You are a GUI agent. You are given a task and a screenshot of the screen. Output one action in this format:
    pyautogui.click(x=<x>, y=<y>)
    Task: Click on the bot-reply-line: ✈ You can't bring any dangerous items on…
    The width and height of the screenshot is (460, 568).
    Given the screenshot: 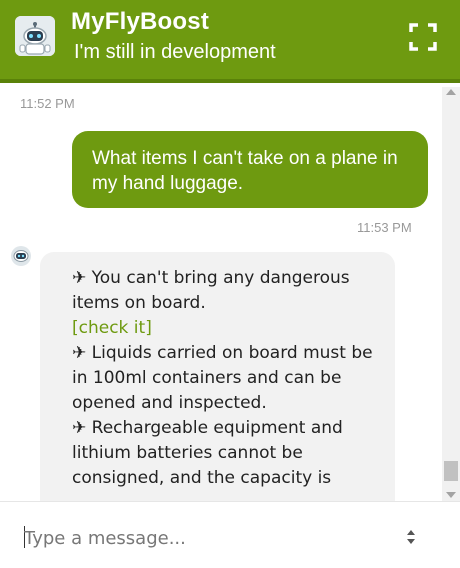 What is the action you would take?
    pyautogui.click(x=211, y=290)
    